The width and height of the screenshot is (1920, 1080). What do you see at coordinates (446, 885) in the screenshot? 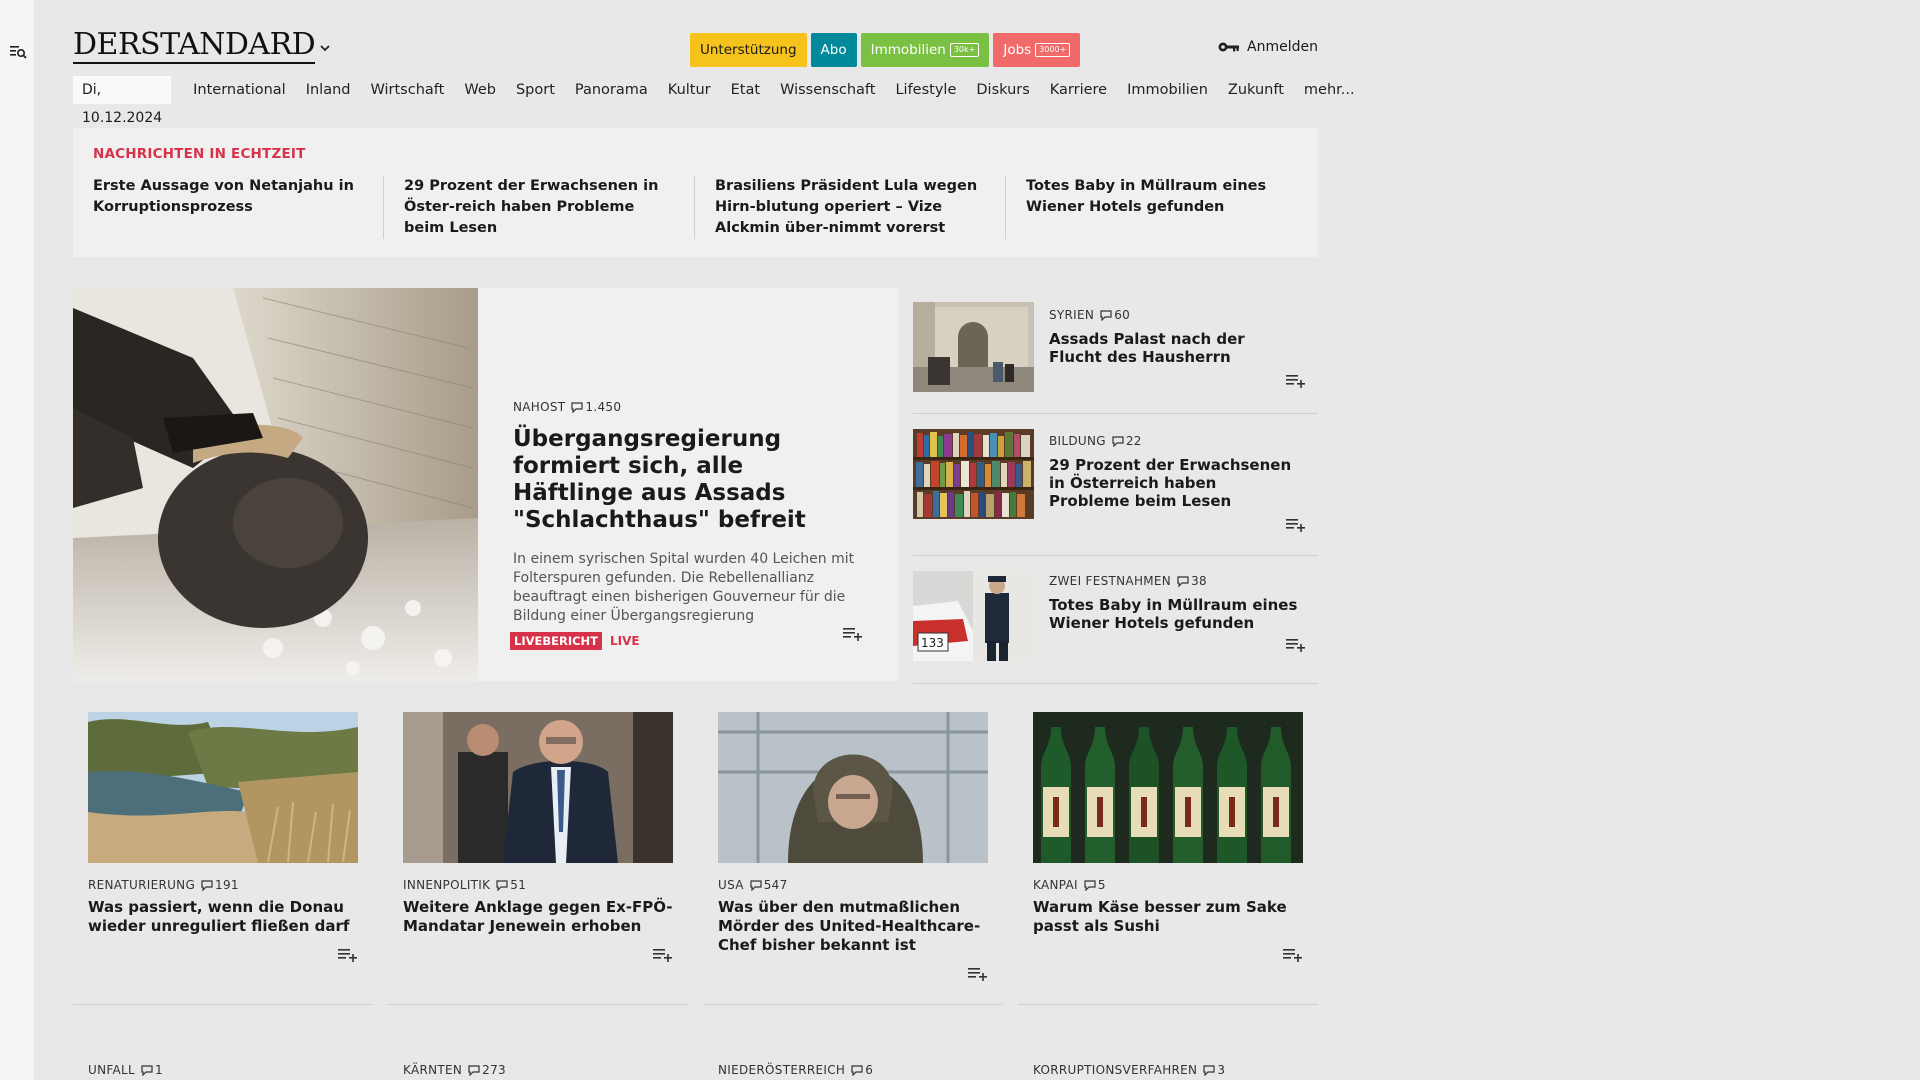
I see `card-category: INNENPOLITIK` at bounding box center [446, 885].